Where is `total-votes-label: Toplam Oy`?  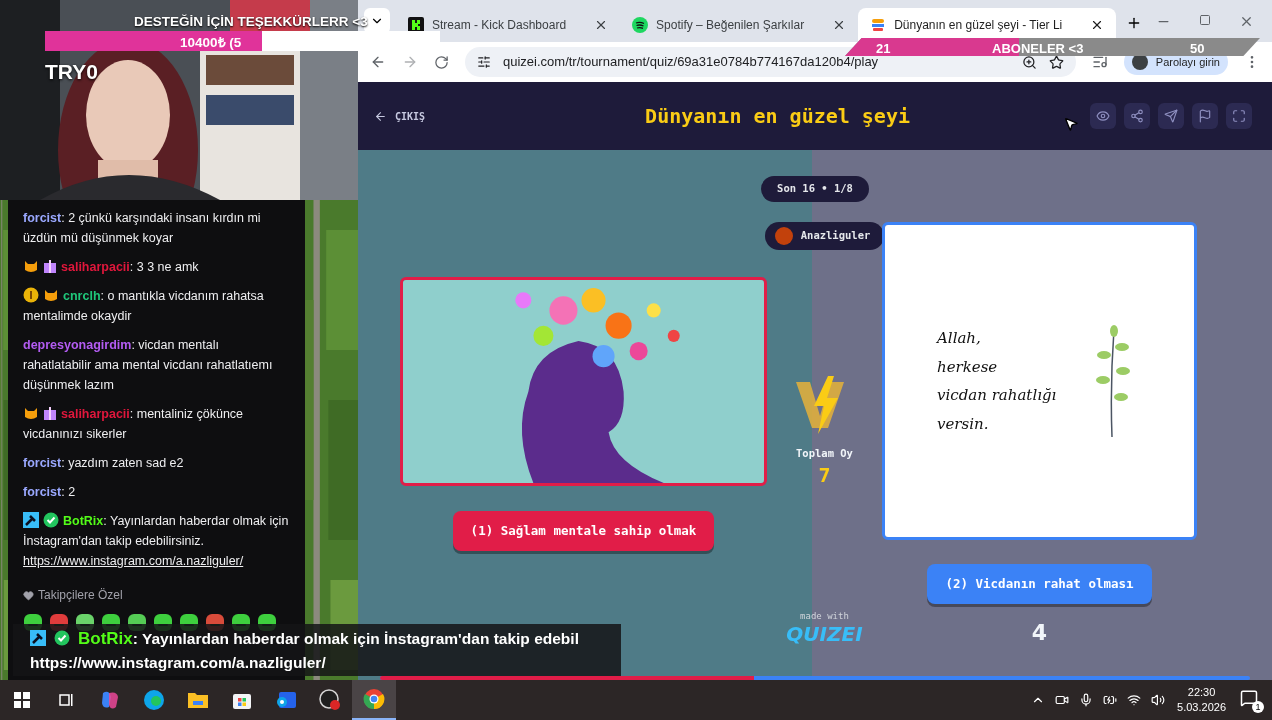 total-votes-label: Toplam Oy is located at coordinates (824, 453).